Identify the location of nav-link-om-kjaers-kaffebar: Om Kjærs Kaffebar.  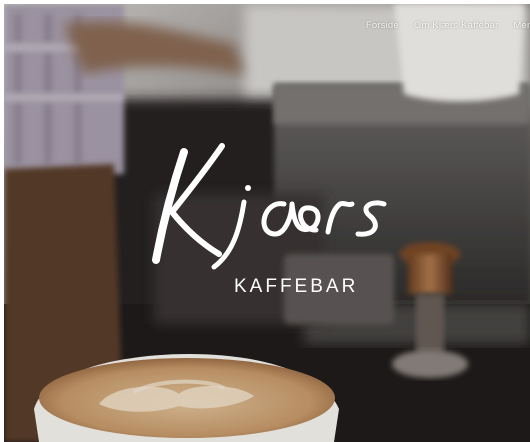
(456, 25).